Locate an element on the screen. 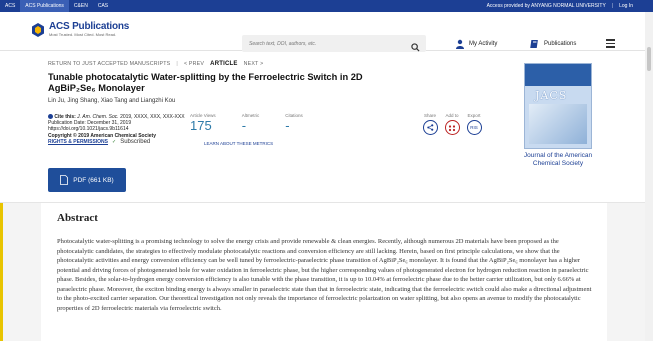  abstract-heading: Abstract is located at coordinates (77, 218).